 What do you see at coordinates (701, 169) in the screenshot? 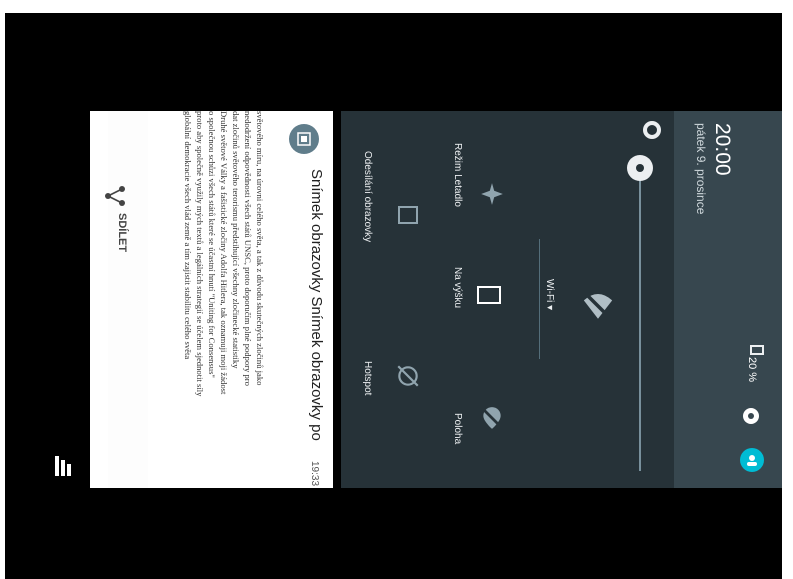
I see `date: pátek 9. prosince` at bounding box center [701, 169].